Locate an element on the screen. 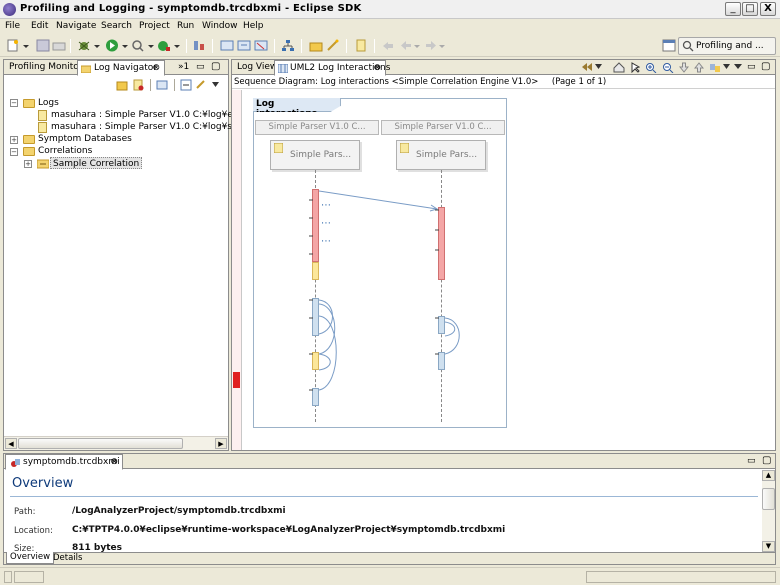  run-icon is located at coordinates (112, 45).